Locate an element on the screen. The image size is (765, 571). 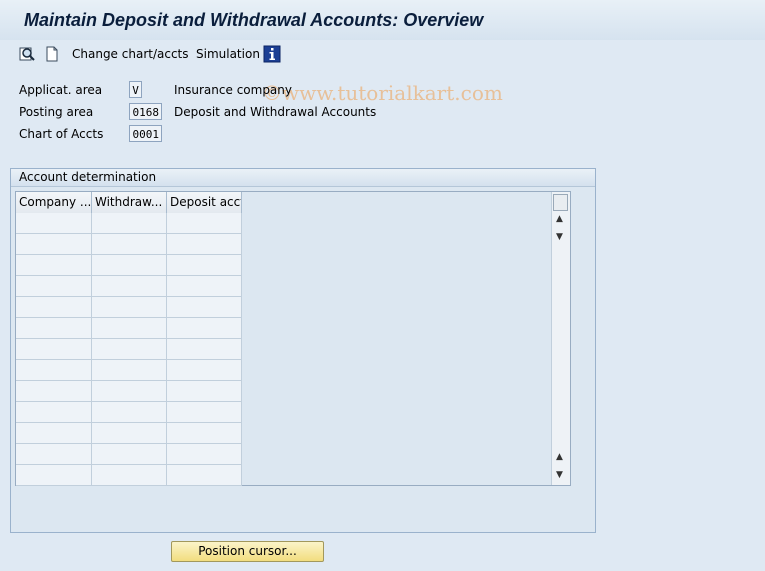
posting-area-label: Posting area is located at coordinates (56, 112).